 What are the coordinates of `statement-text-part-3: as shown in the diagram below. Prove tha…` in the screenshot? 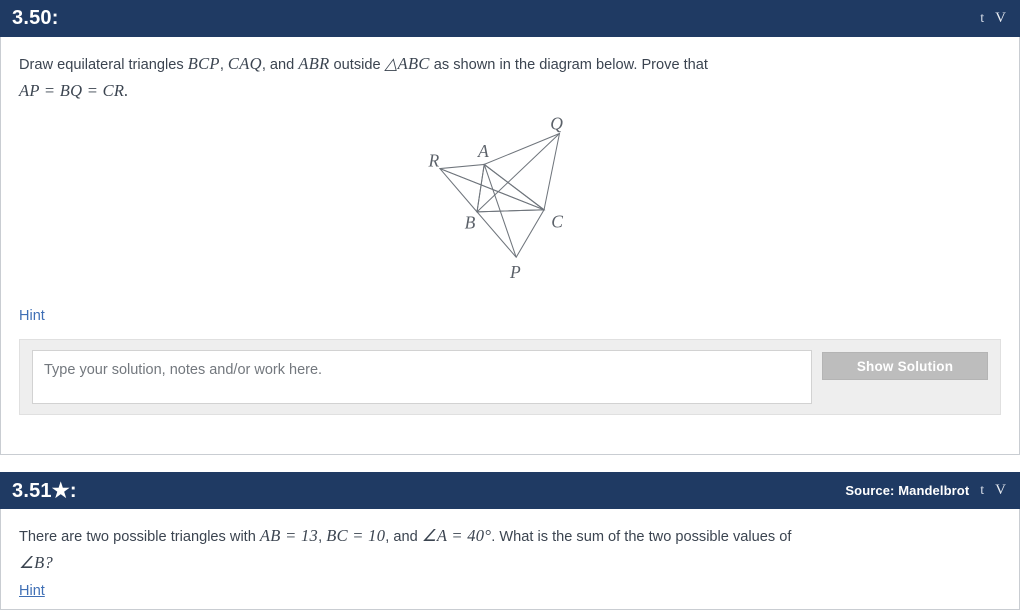 It's located at (568, 65).